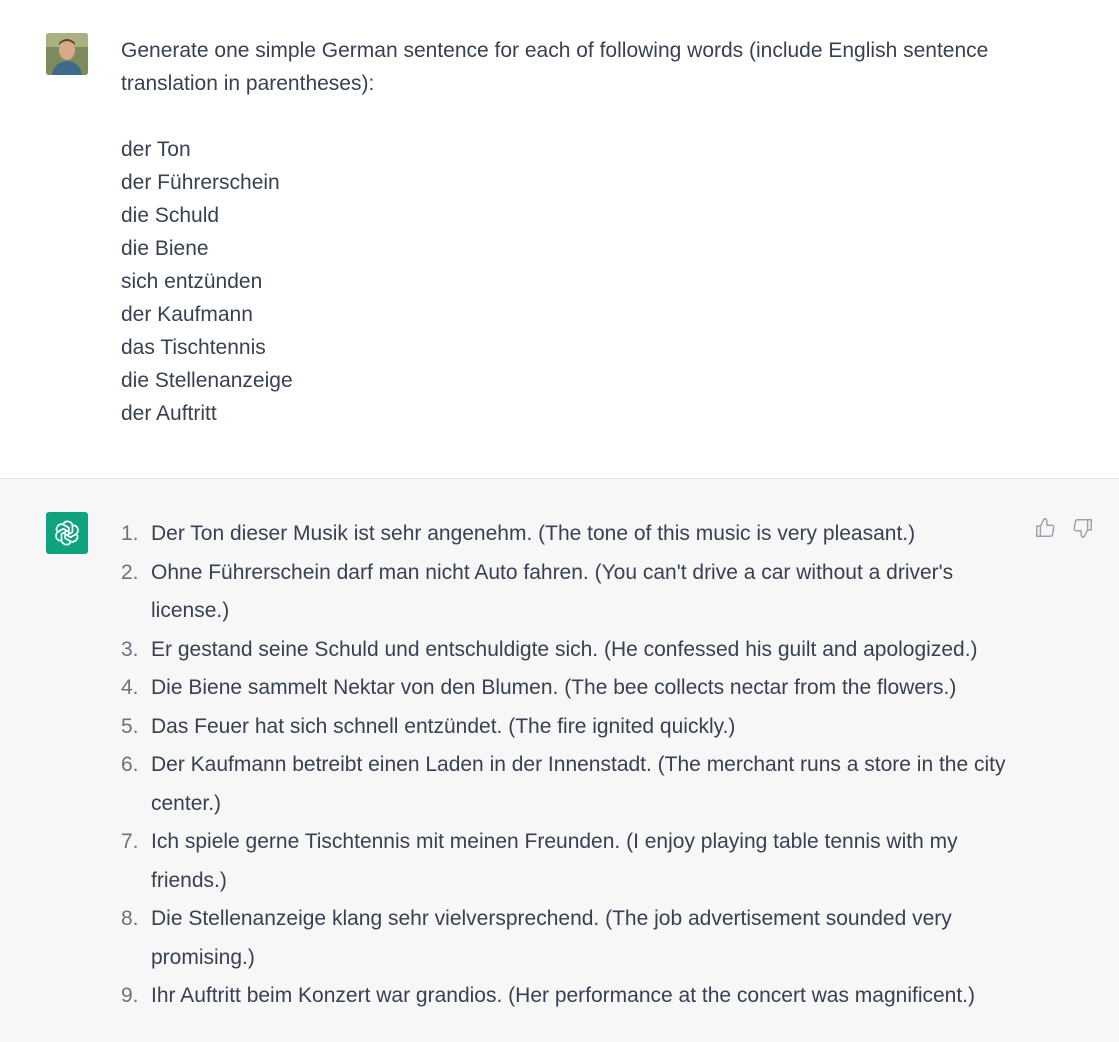 This screenshot has height=1042, width=1119. Describe the element at coordinates (192, 281) in the screenshot. I see `word-item: sich entzünden` at that location.